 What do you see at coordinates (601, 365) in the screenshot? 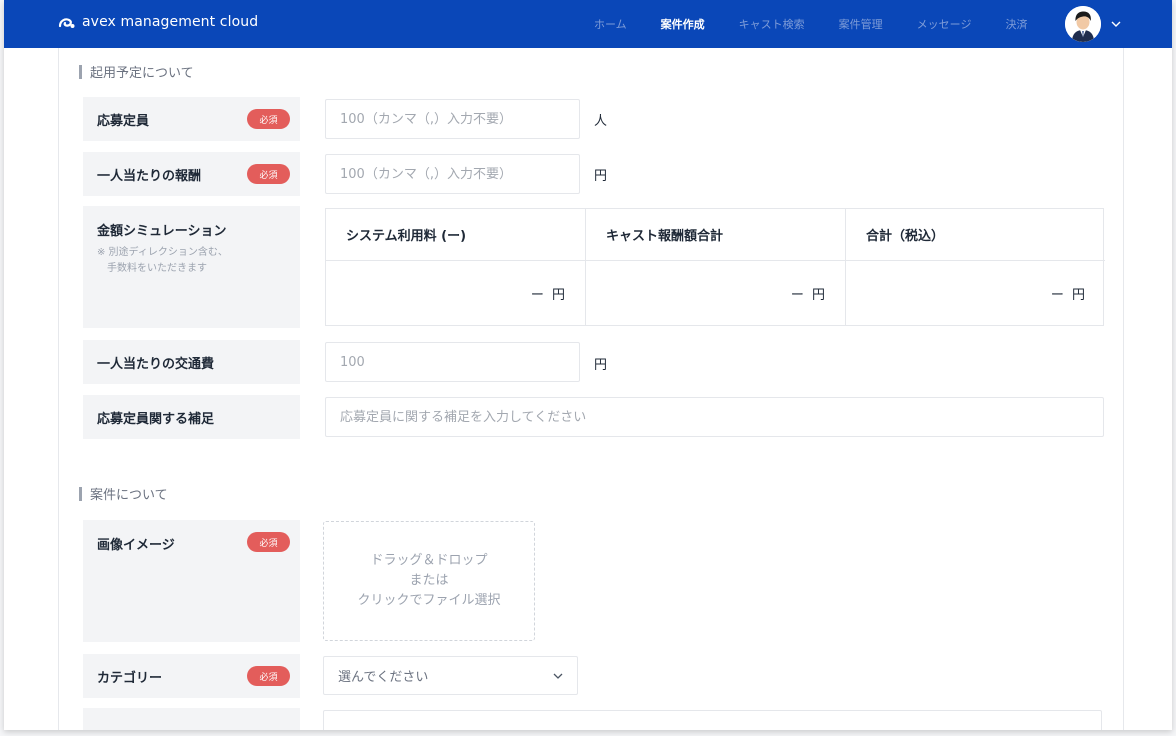
I see `transport-unit: 円` at bounding box center [601, 365].